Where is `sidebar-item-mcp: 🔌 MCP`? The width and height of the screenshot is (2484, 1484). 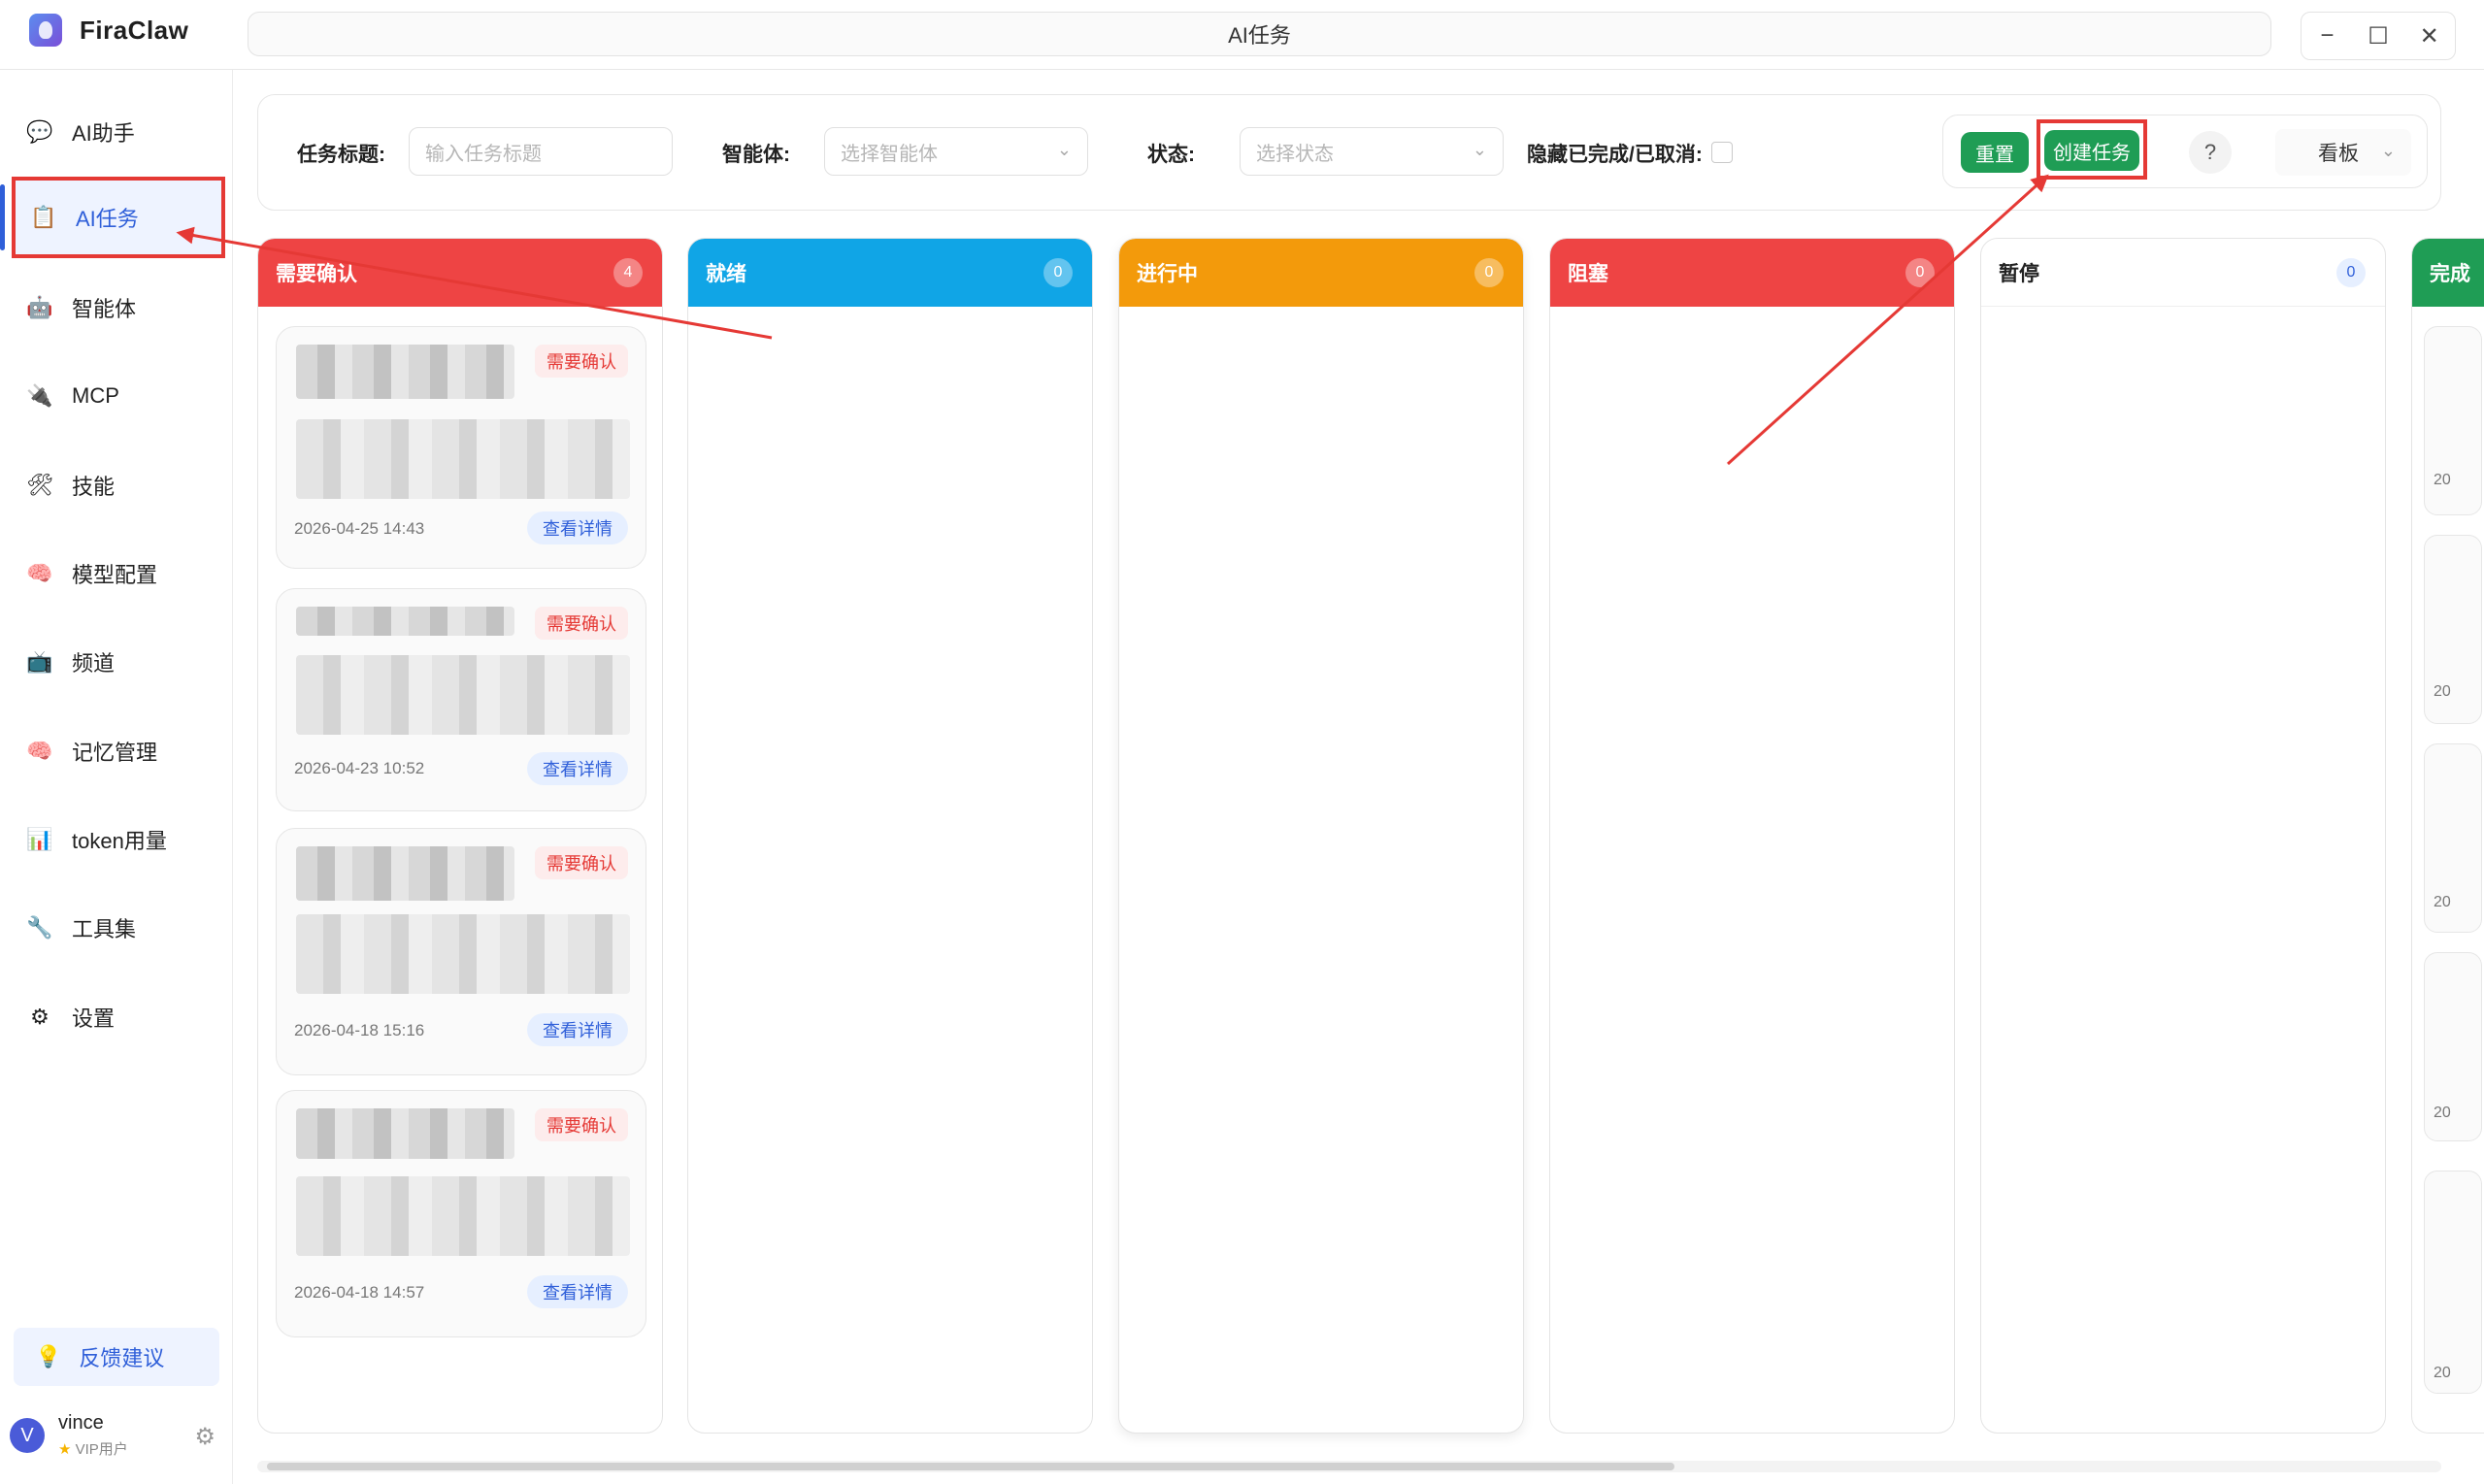 sidebar-item-mcp: 🔌 MCP is located at coordinates (118, 396).